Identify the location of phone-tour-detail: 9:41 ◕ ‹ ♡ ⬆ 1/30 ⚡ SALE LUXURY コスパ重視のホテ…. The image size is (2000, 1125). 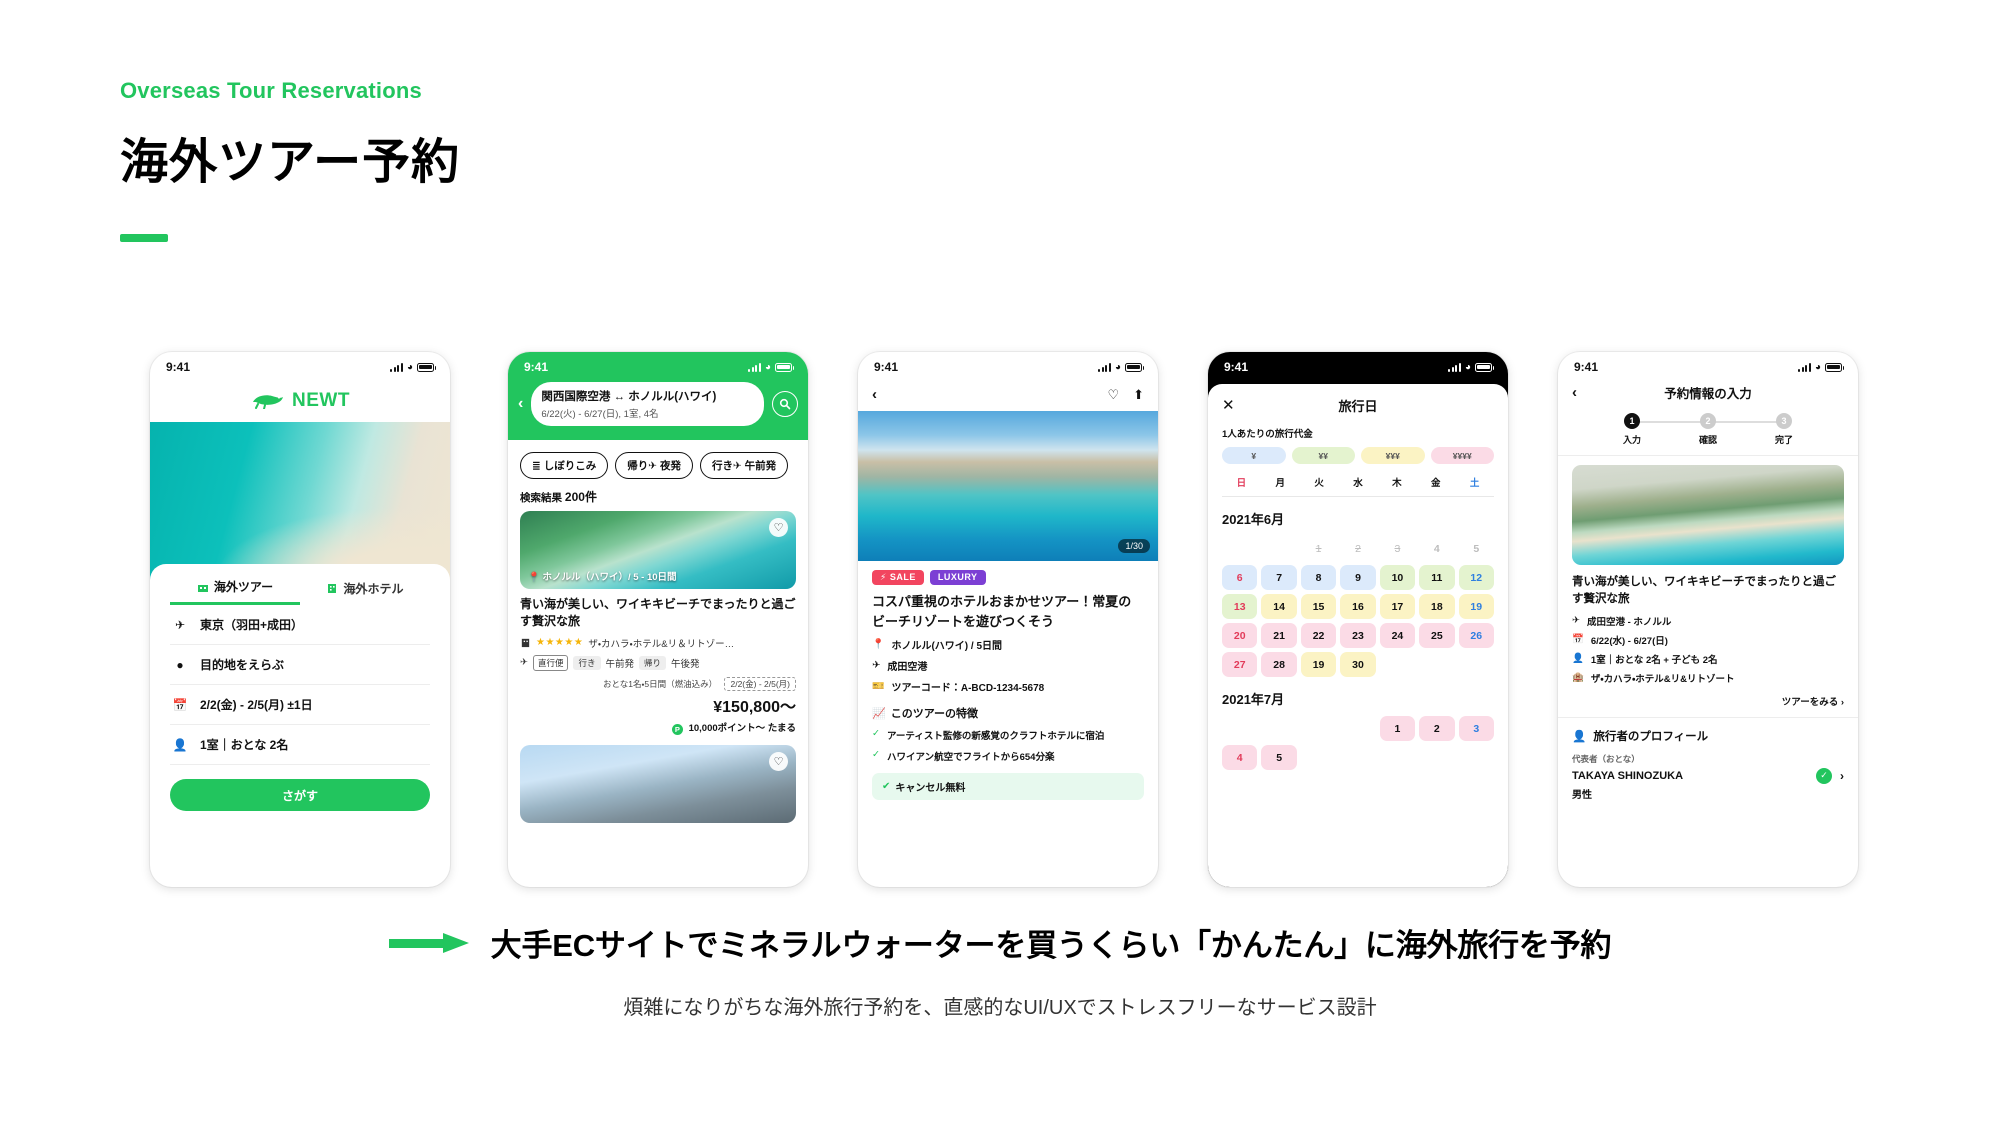
(1008, 619).